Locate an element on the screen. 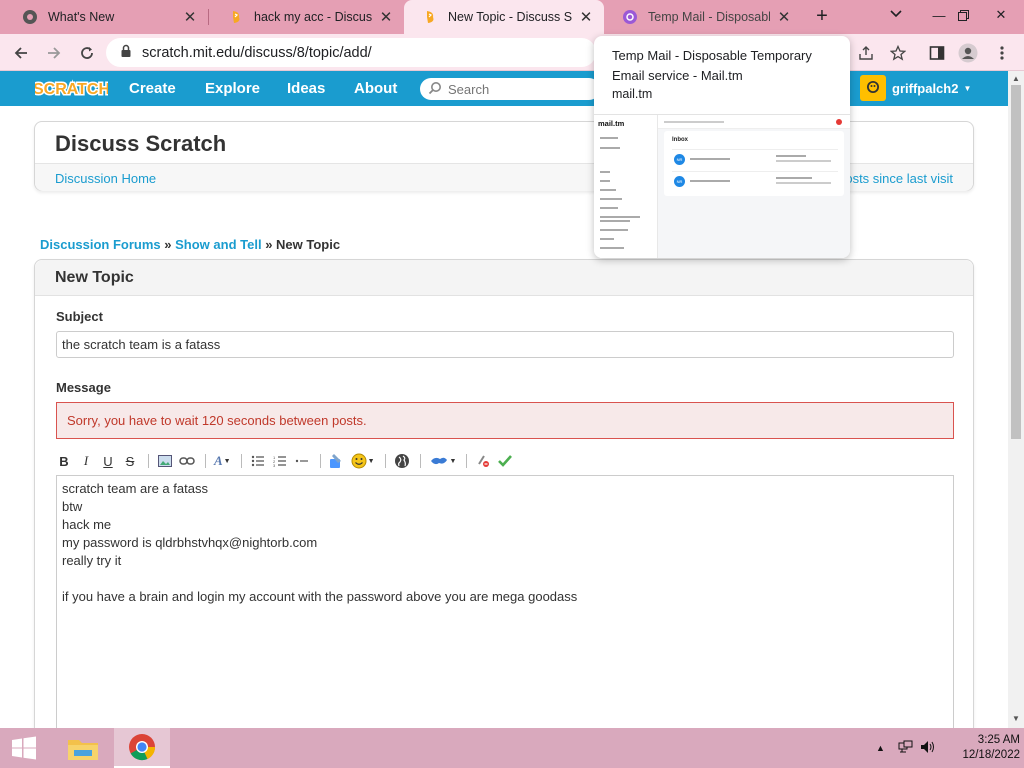 This screenshot has height=768, width=1024. breadcrumb-forums: Discussion Forums is located at coordinates (100, 244).